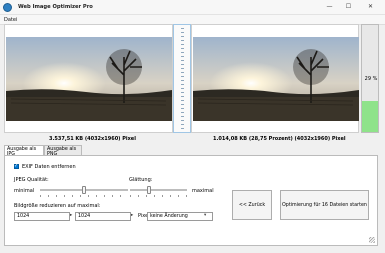 Image resolution: width=385 pixels, height=253 pixels. What do you see at coordinates (158, 196) in the screenshot?
I see `smoothing-slider-ticks` at bounding box center [158, 196].